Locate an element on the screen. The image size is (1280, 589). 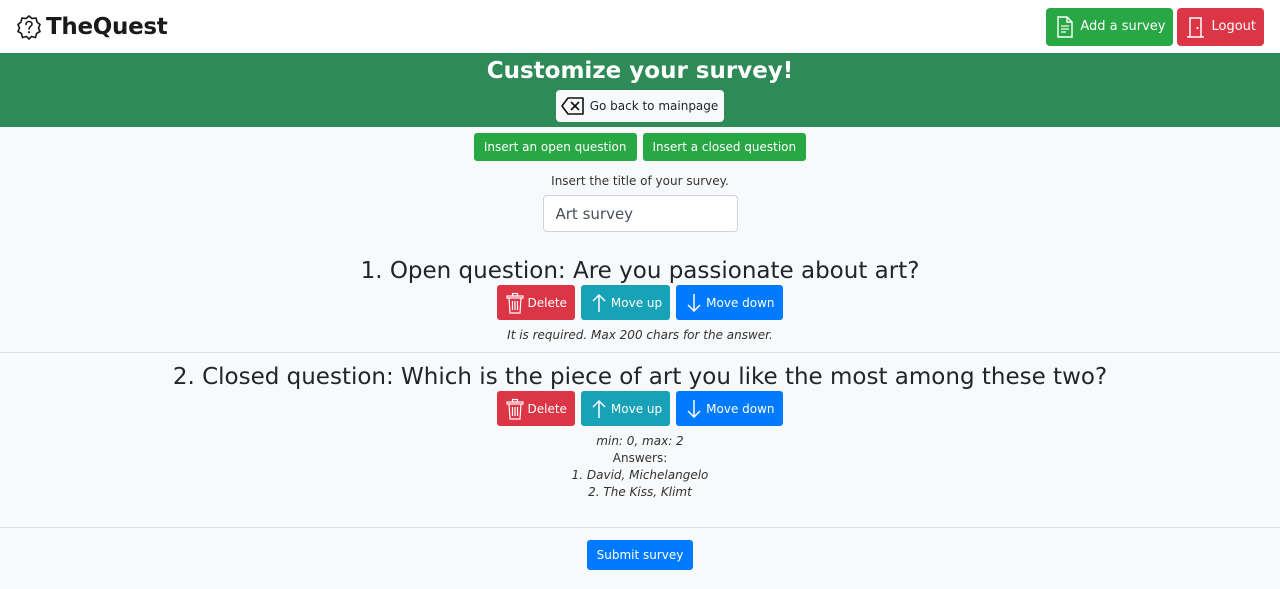
answer-item: 2. The Kiss, Klimt is located at coordinates (640, 492).